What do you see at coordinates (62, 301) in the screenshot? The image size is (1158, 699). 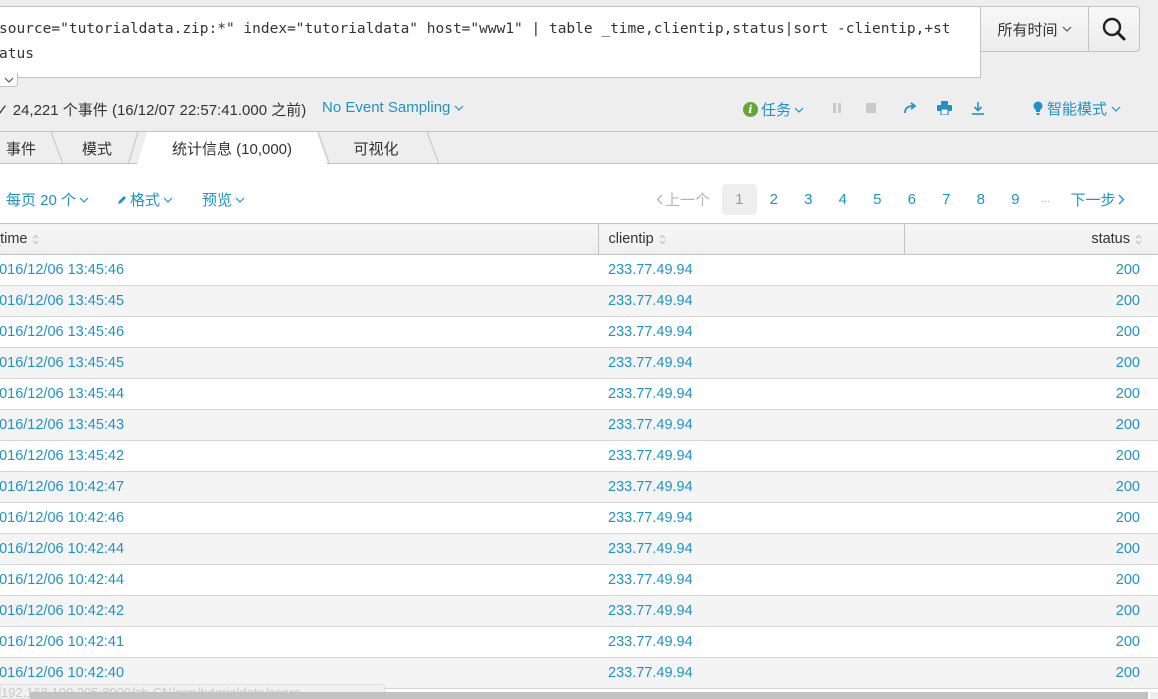 I see `cell-time-text: 2016/12/06 13:45:45` at bounding box center [62, 301].